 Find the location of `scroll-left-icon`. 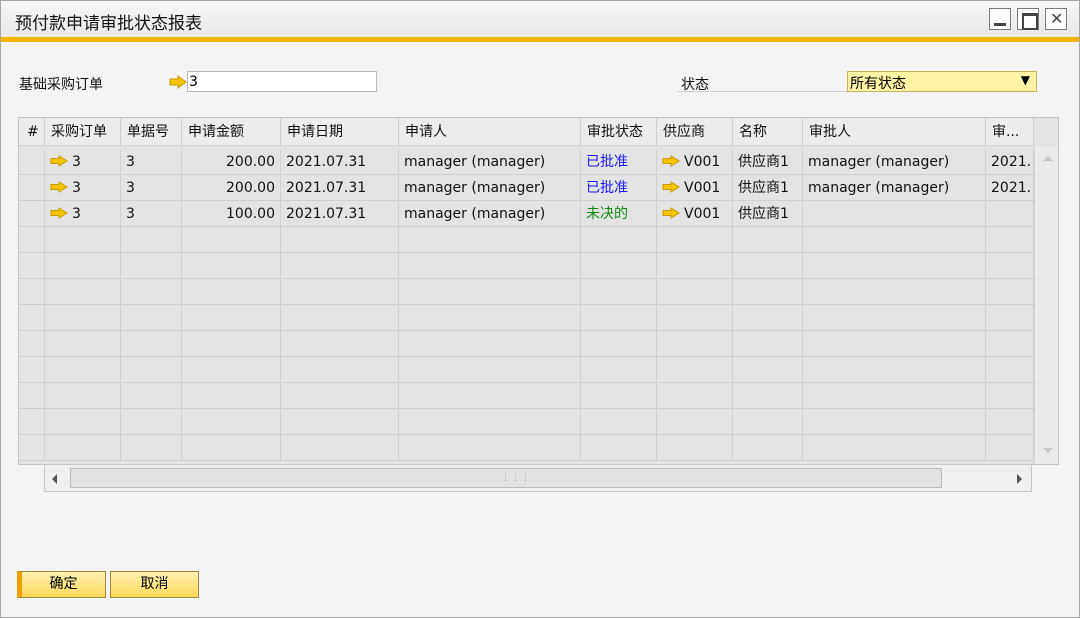

scroll-left-icon is located at coordinates (54, 479).